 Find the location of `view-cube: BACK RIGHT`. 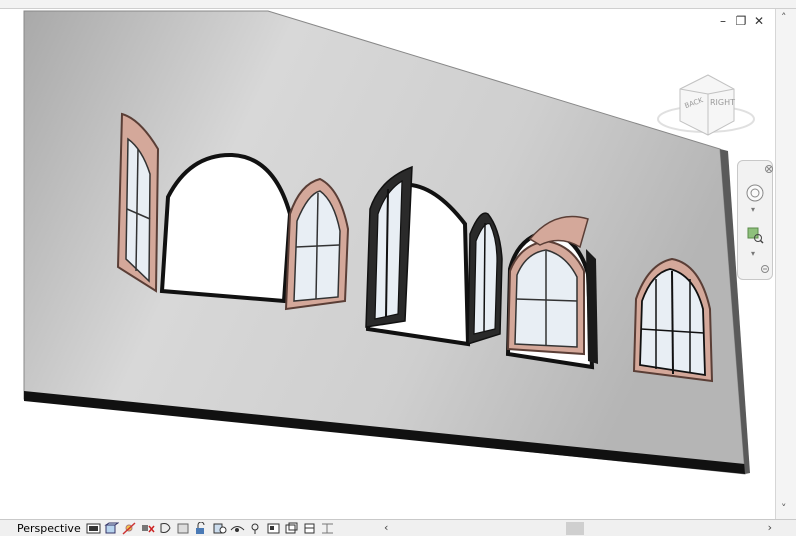

view-cube: BACK RIGHT is located at coordinates (706, 105).